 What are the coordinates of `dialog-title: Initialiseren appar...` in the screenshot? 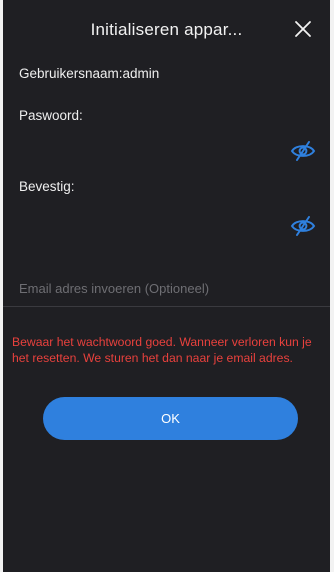 It's located at (166, 29).